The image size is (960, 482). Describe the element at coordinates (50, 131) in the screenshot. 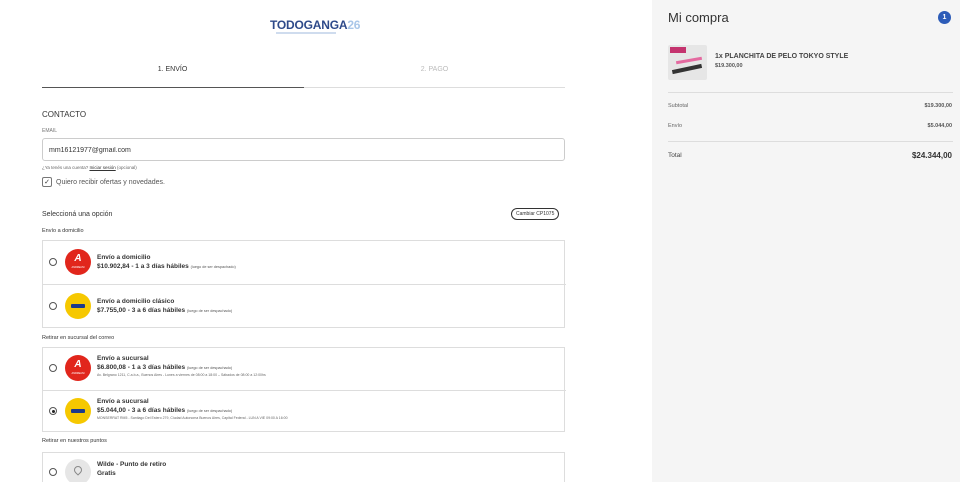

I see `email-label: EMAIL` at that location.